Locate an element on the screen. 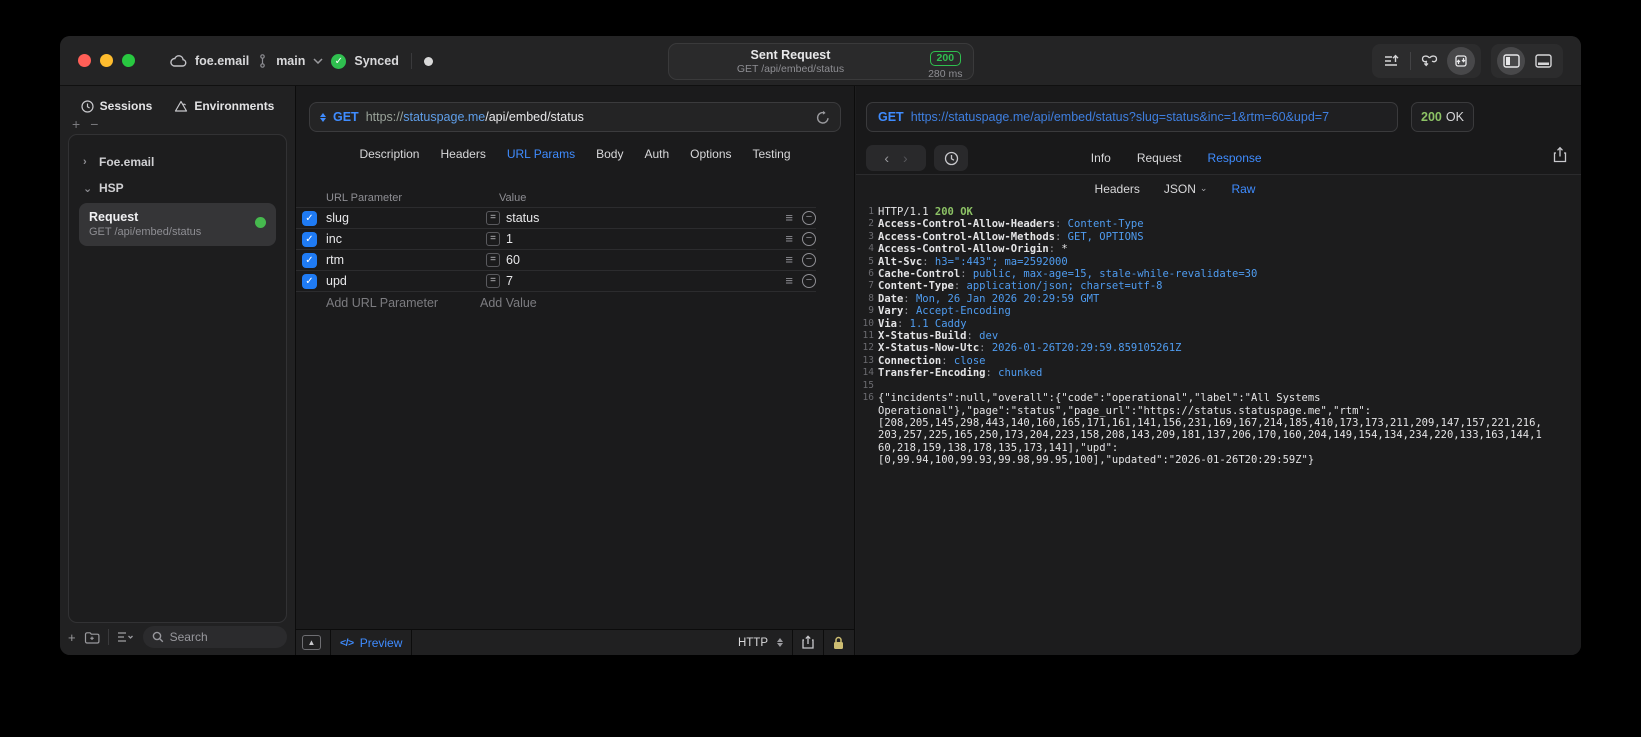  tree-item-foe-email: › Foe.email is located at coordinates (177, 162).